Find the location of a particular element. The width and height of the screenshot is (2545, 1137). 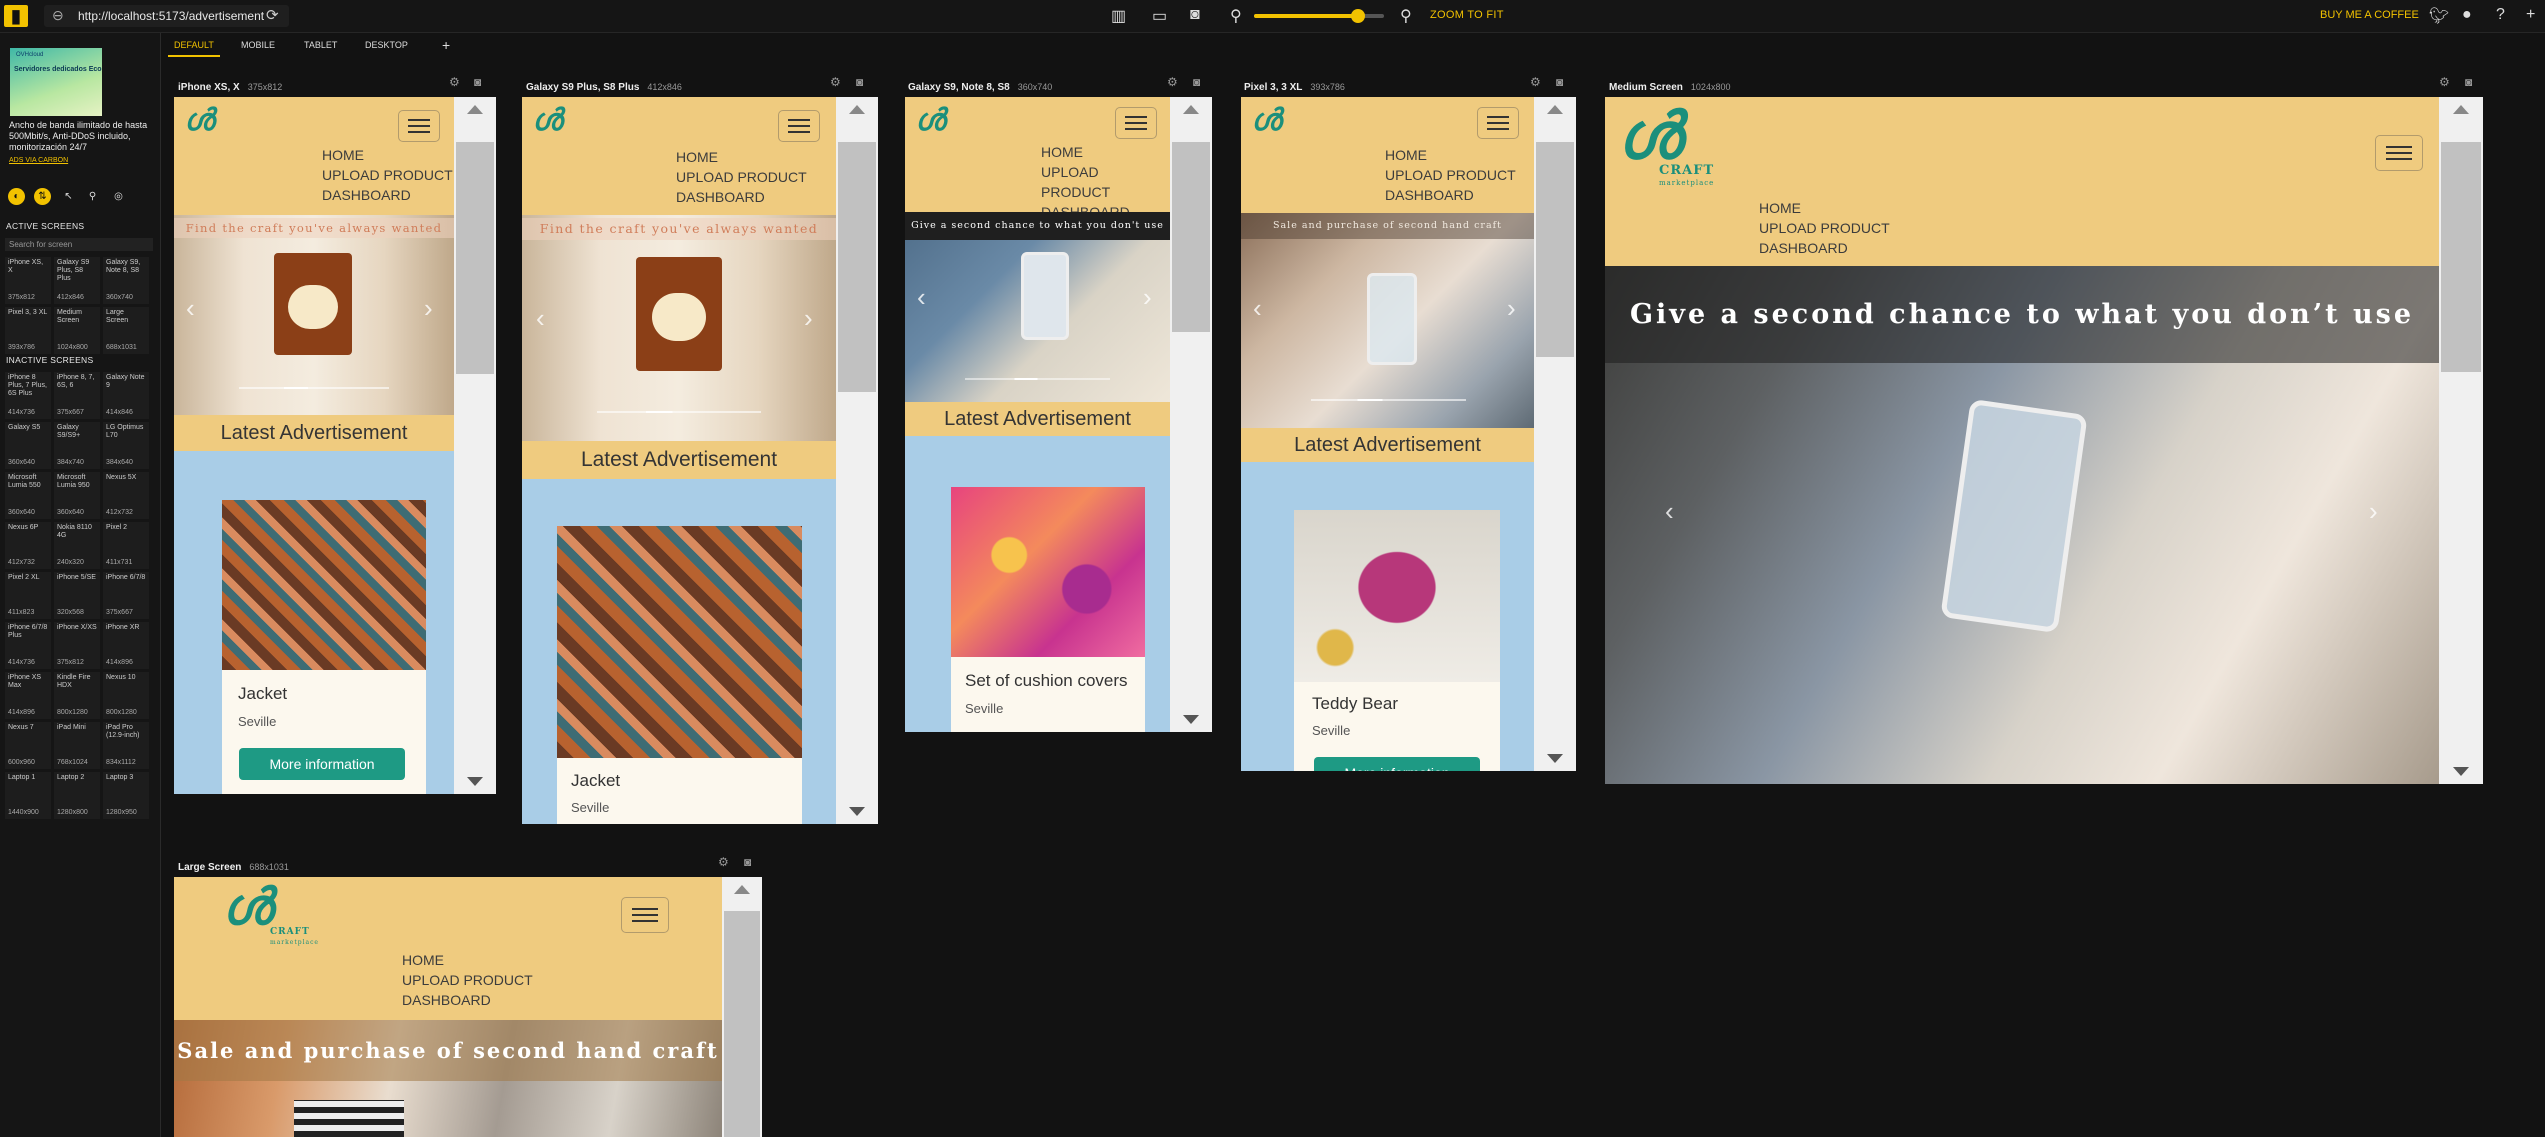

ad-image is located at coordinates (56, 82).